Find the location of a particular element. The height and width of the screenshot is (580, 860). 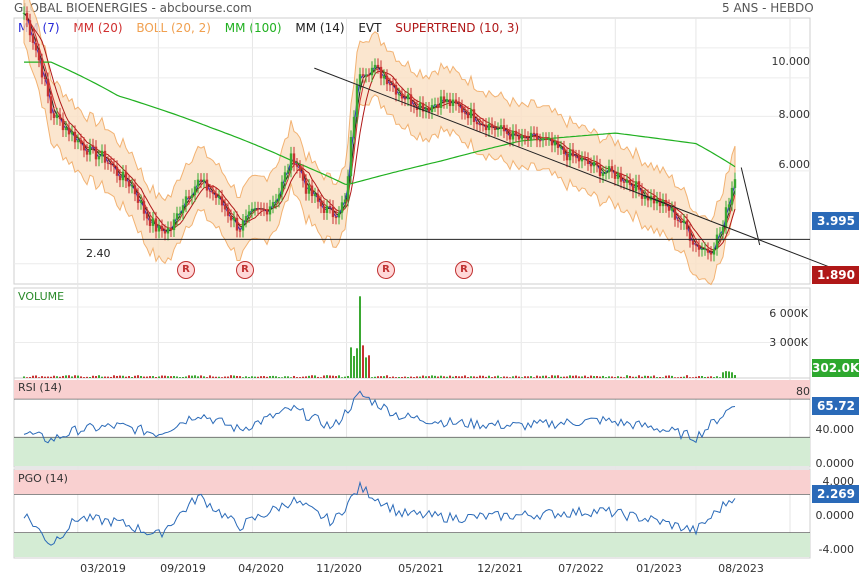

support-badge: 1.890 is located at coordinates (835, 275).